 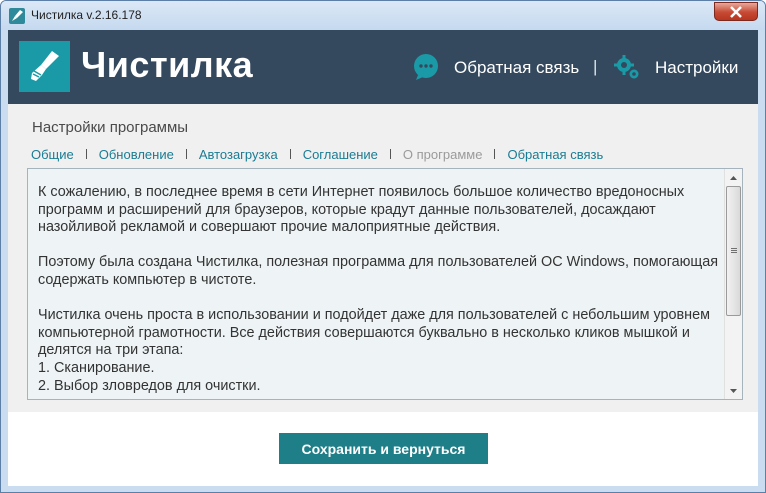 I want to click on tab-feedback: Обратная связь, so click(x=555, y=154).